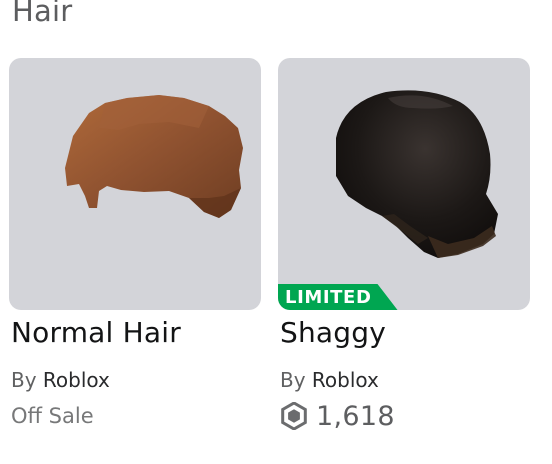  I want to click on price-row: 1,618, so click(337, 416).